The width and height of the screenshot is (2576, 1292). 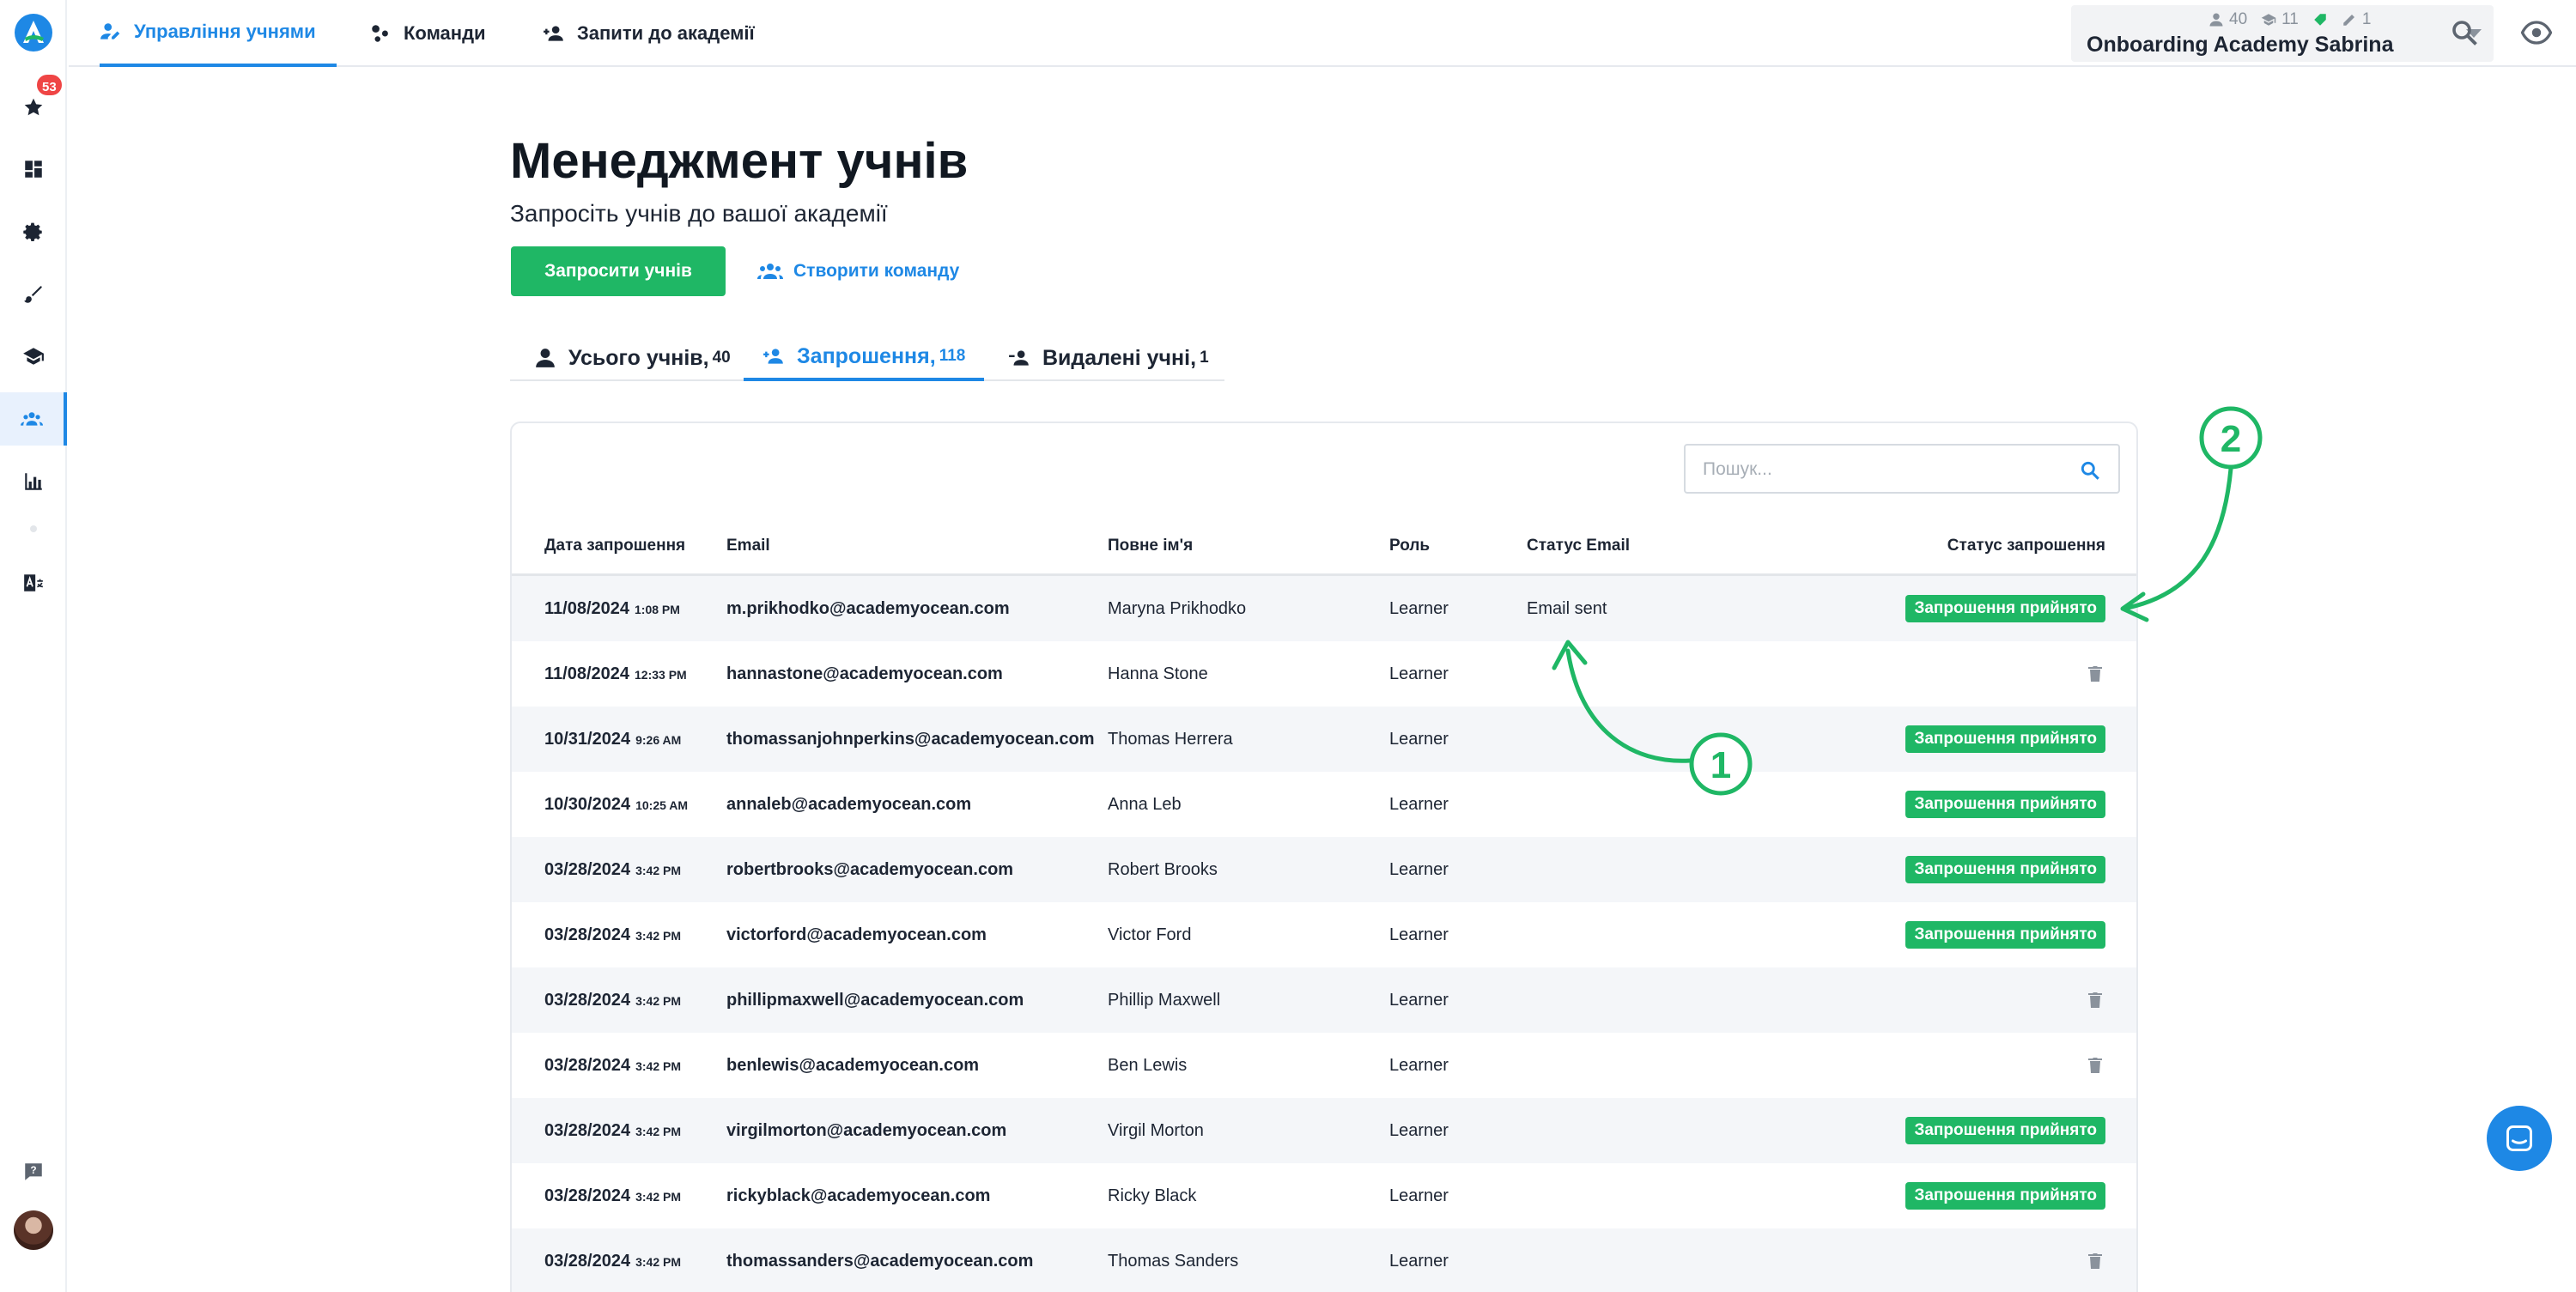 I want to click on sidebar-item-reports, so click(x=33, y=481).